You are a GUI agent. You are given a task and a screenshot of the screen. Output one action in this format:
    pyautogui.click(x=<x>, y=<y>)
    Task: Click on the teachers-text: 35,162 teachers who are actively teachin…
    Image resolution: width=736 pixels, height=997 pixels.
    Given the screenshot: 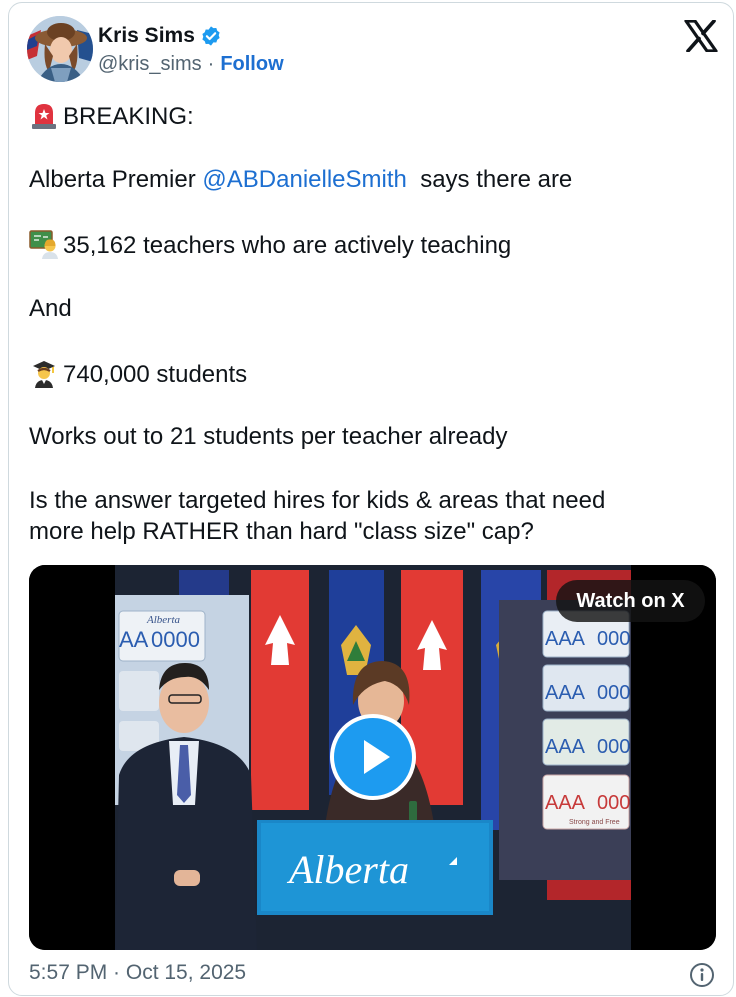 What is the action you would take?
    pyautogui.click(x=287, y=245)
    